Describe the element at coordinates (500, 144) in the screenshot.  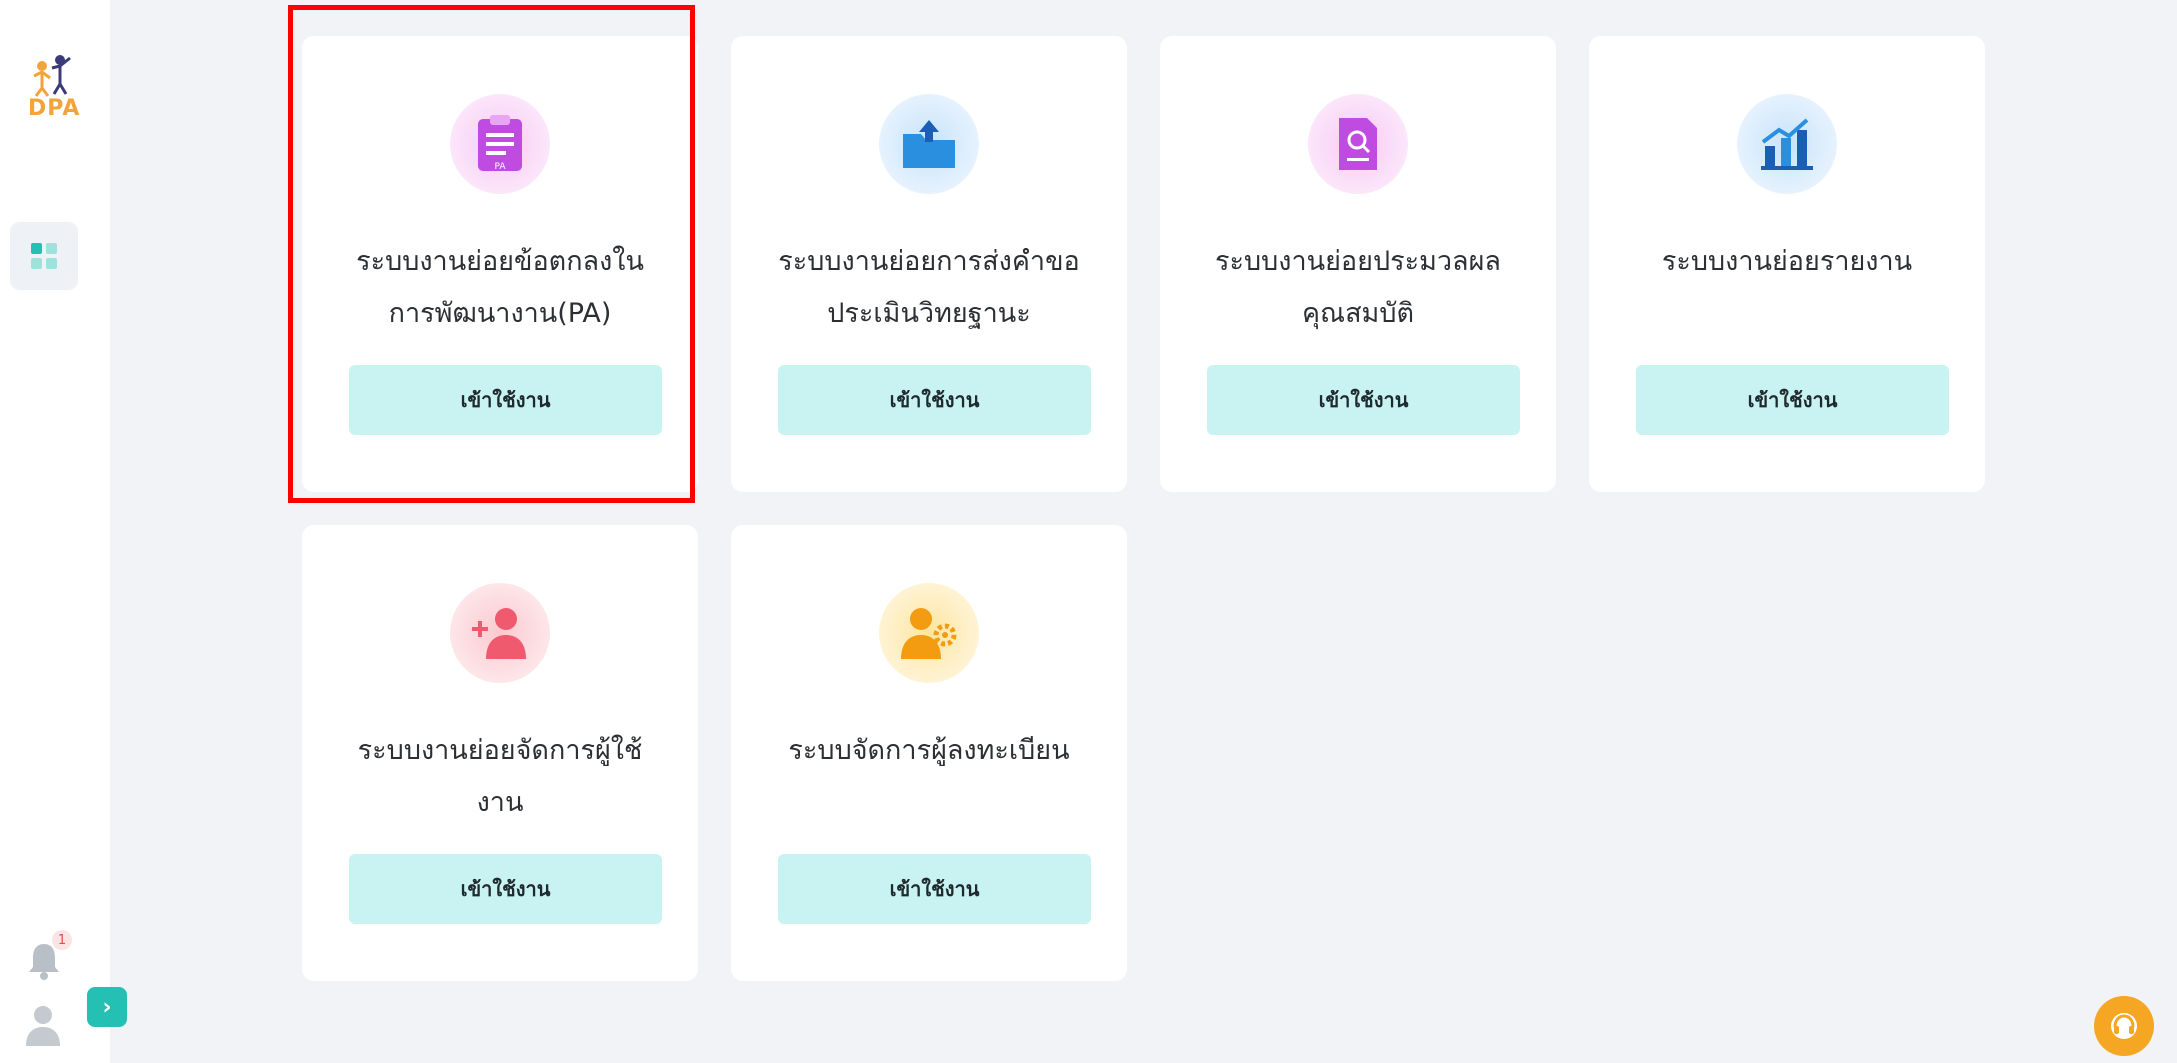
I see `clipboard-icon: PA` at that location.